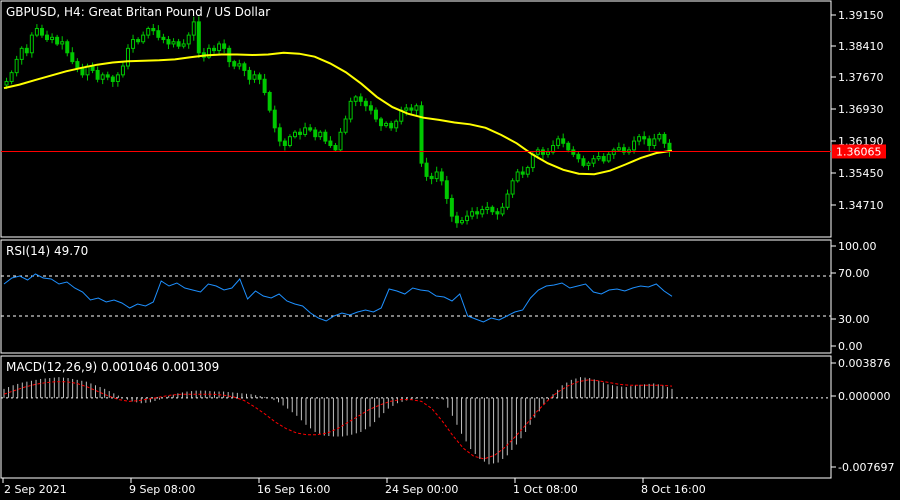 The height and width of the screenshot is (500, 900). I want to click on price-tick: 1.34710, so click(861, 205).